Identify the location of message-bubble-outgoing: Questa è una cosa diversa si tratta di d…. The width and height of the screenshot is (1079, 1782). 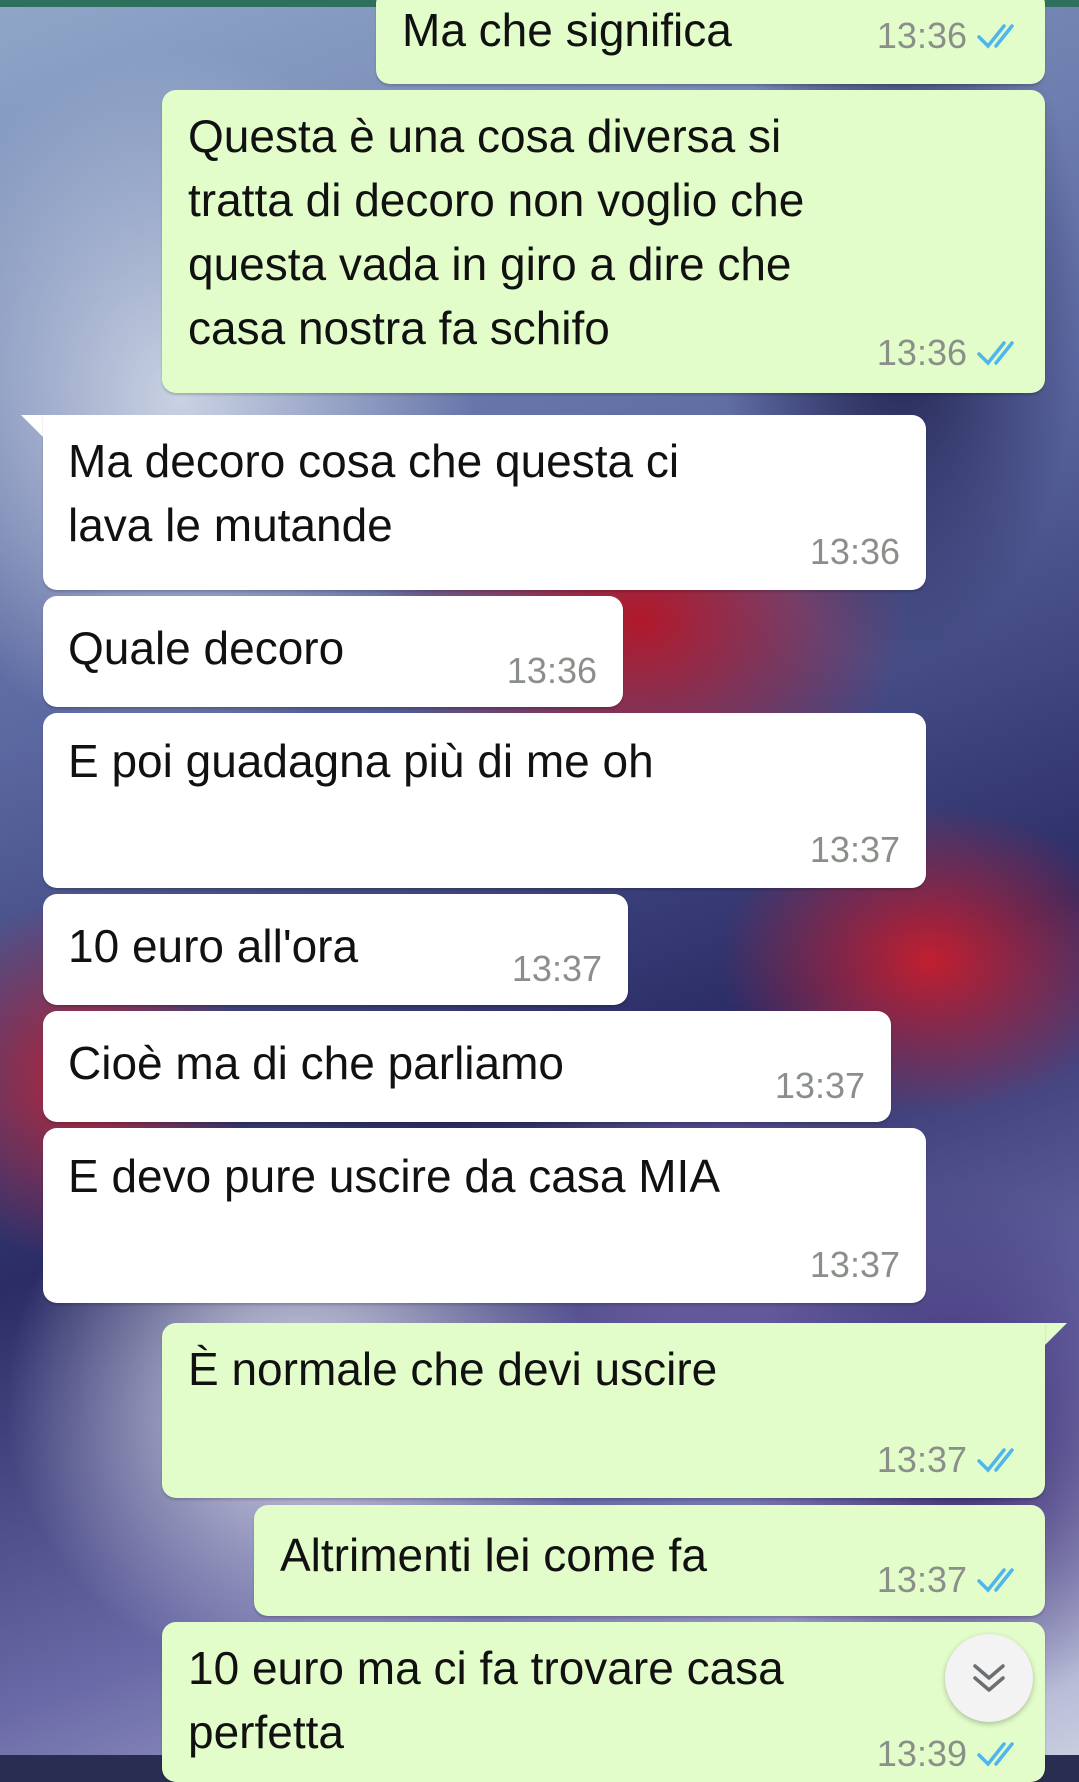
(603, 241).